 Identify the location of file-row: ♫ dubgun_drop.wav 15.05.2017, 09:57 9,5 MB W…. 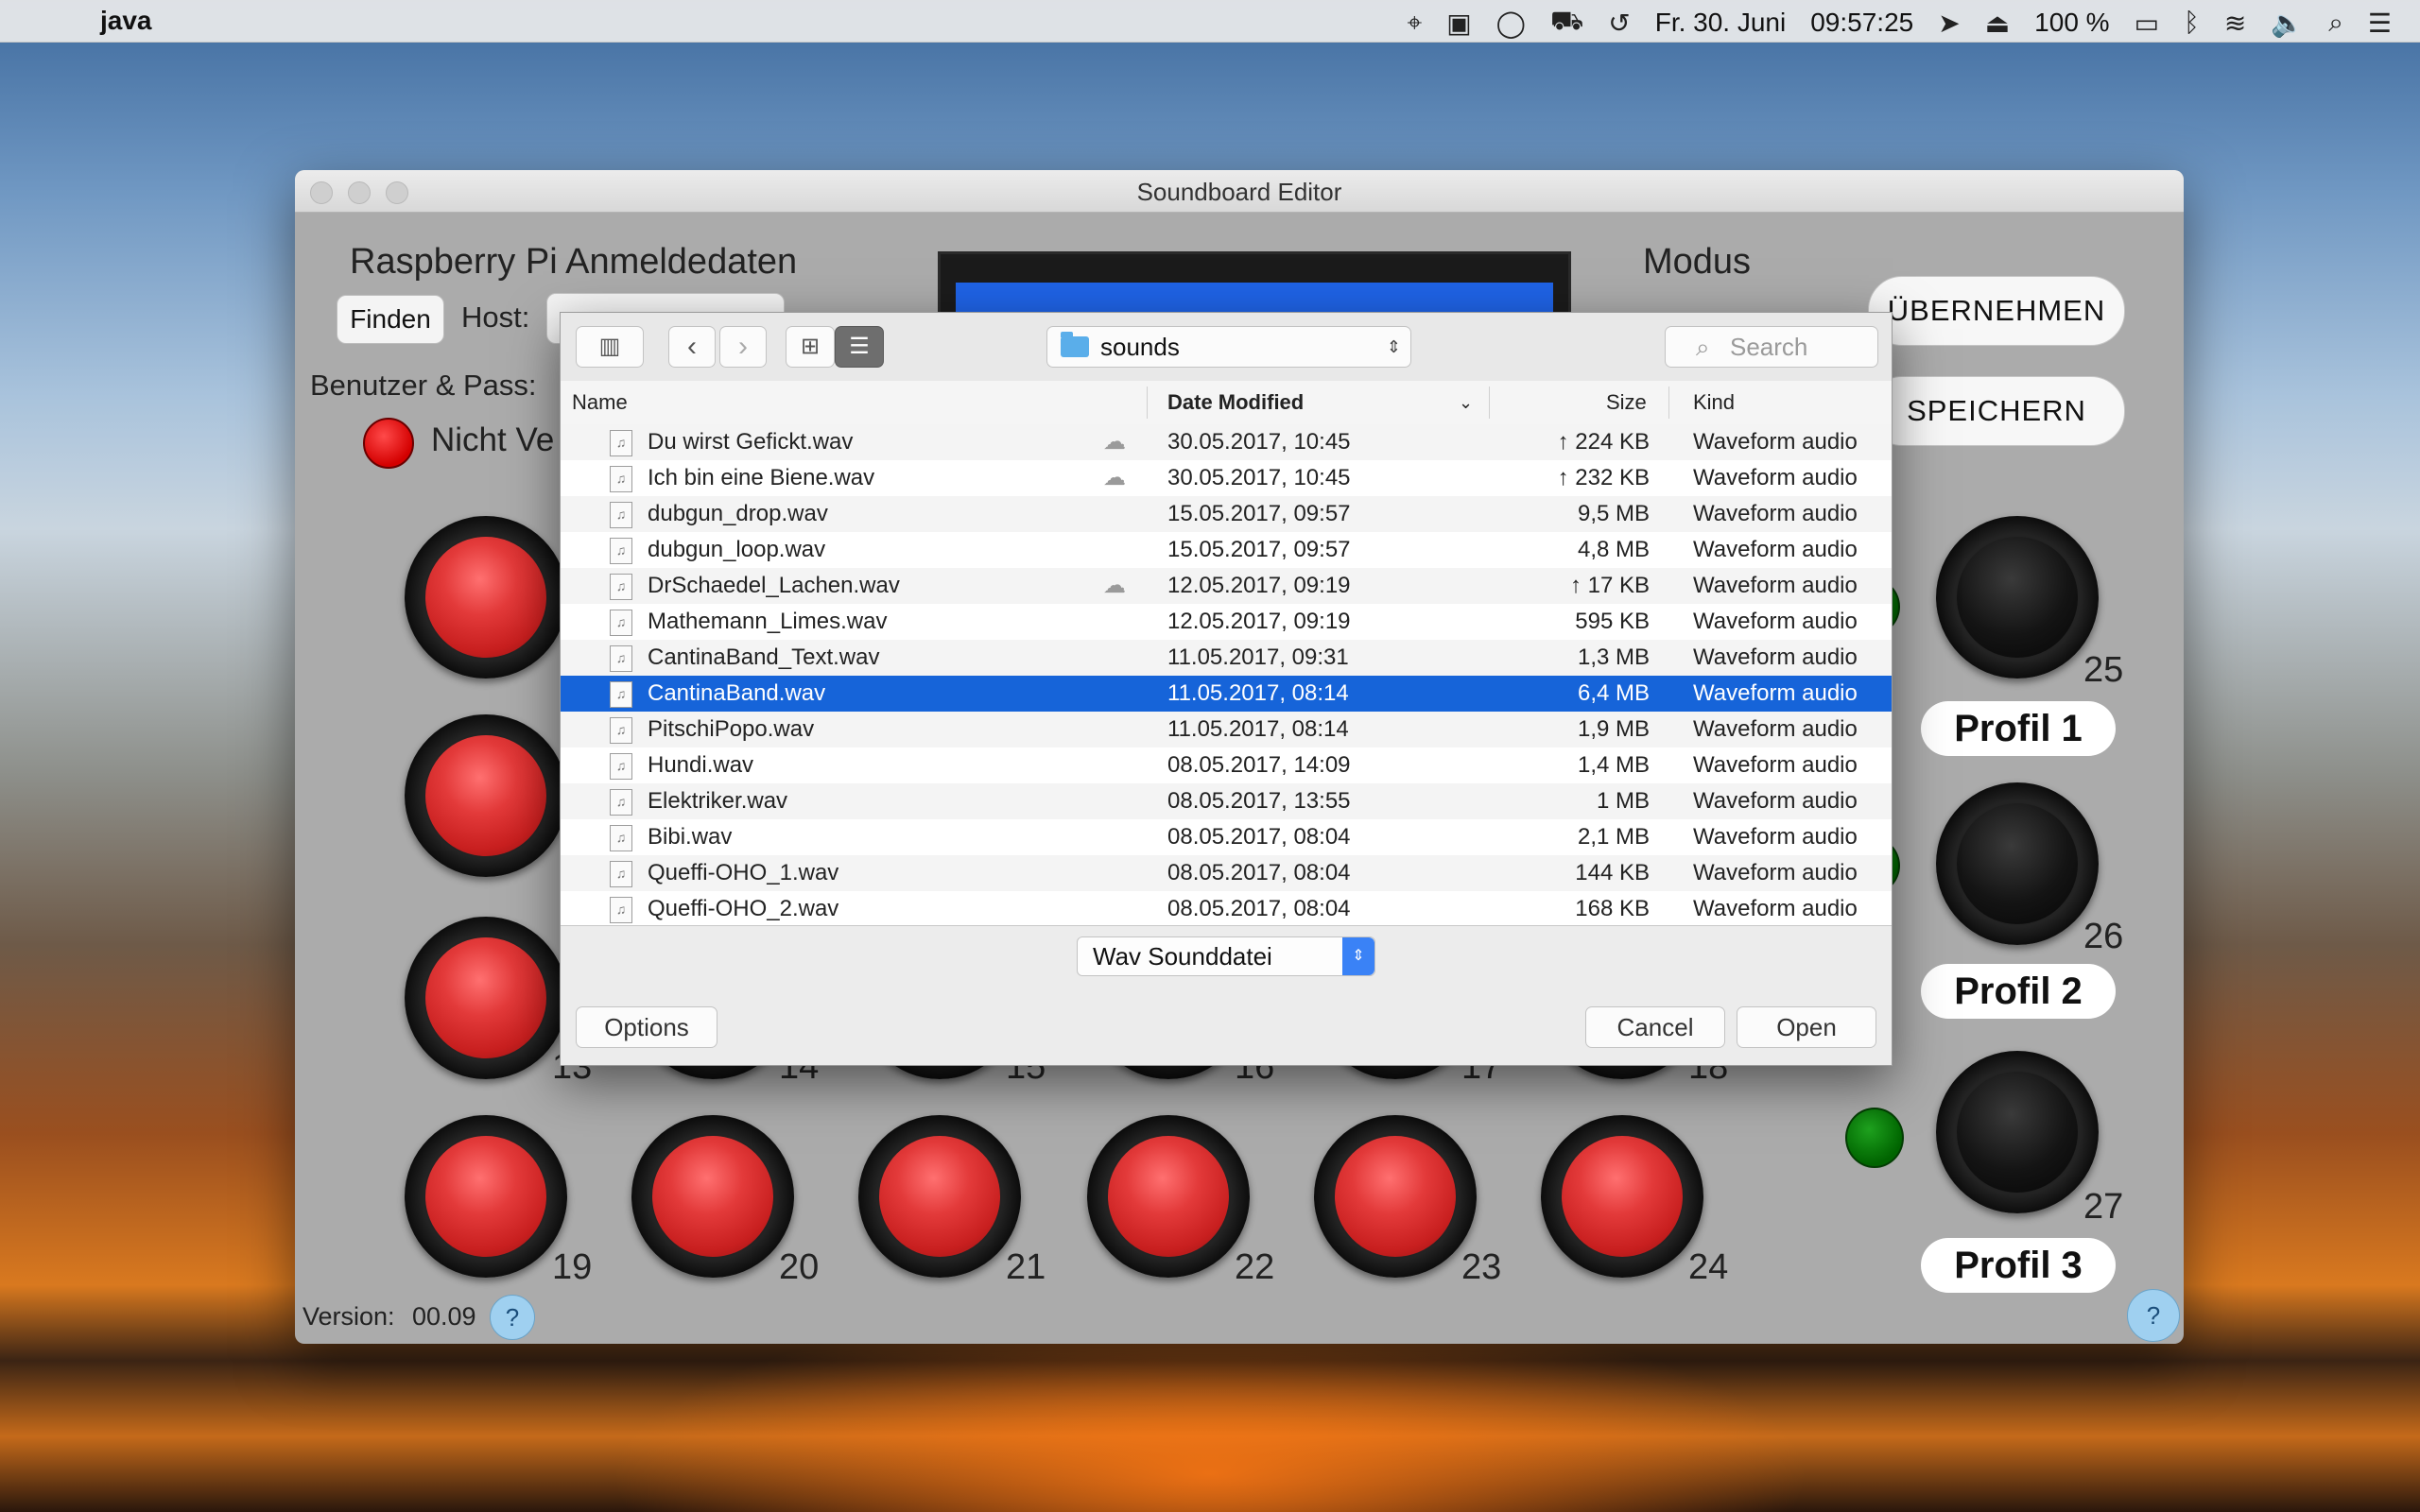
(1226, 514).